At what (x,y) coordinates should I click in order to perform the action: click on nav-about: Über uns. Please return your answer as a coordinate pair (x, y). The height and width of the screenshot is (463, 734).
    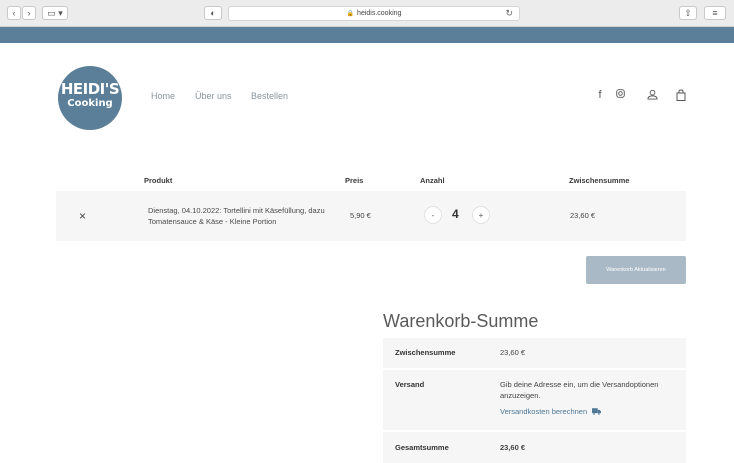
    Looking at the image, I should click on (213, 96).